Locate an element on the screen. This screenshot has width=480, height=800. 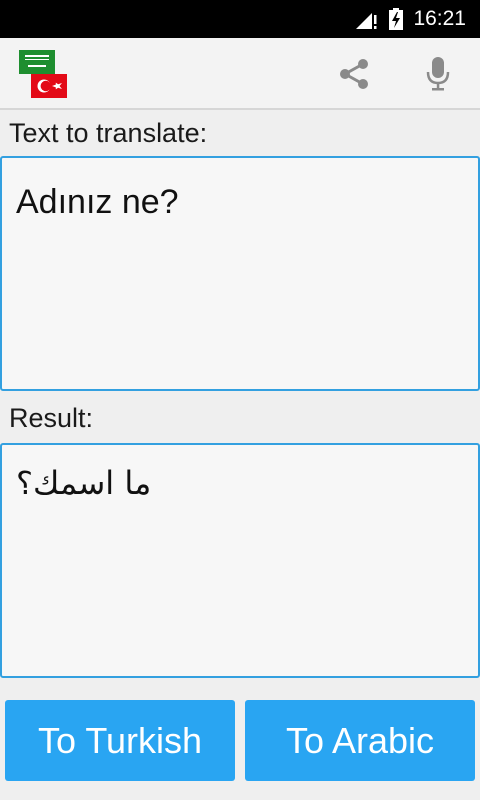
signal-icon is located at coordinates (366, 22).